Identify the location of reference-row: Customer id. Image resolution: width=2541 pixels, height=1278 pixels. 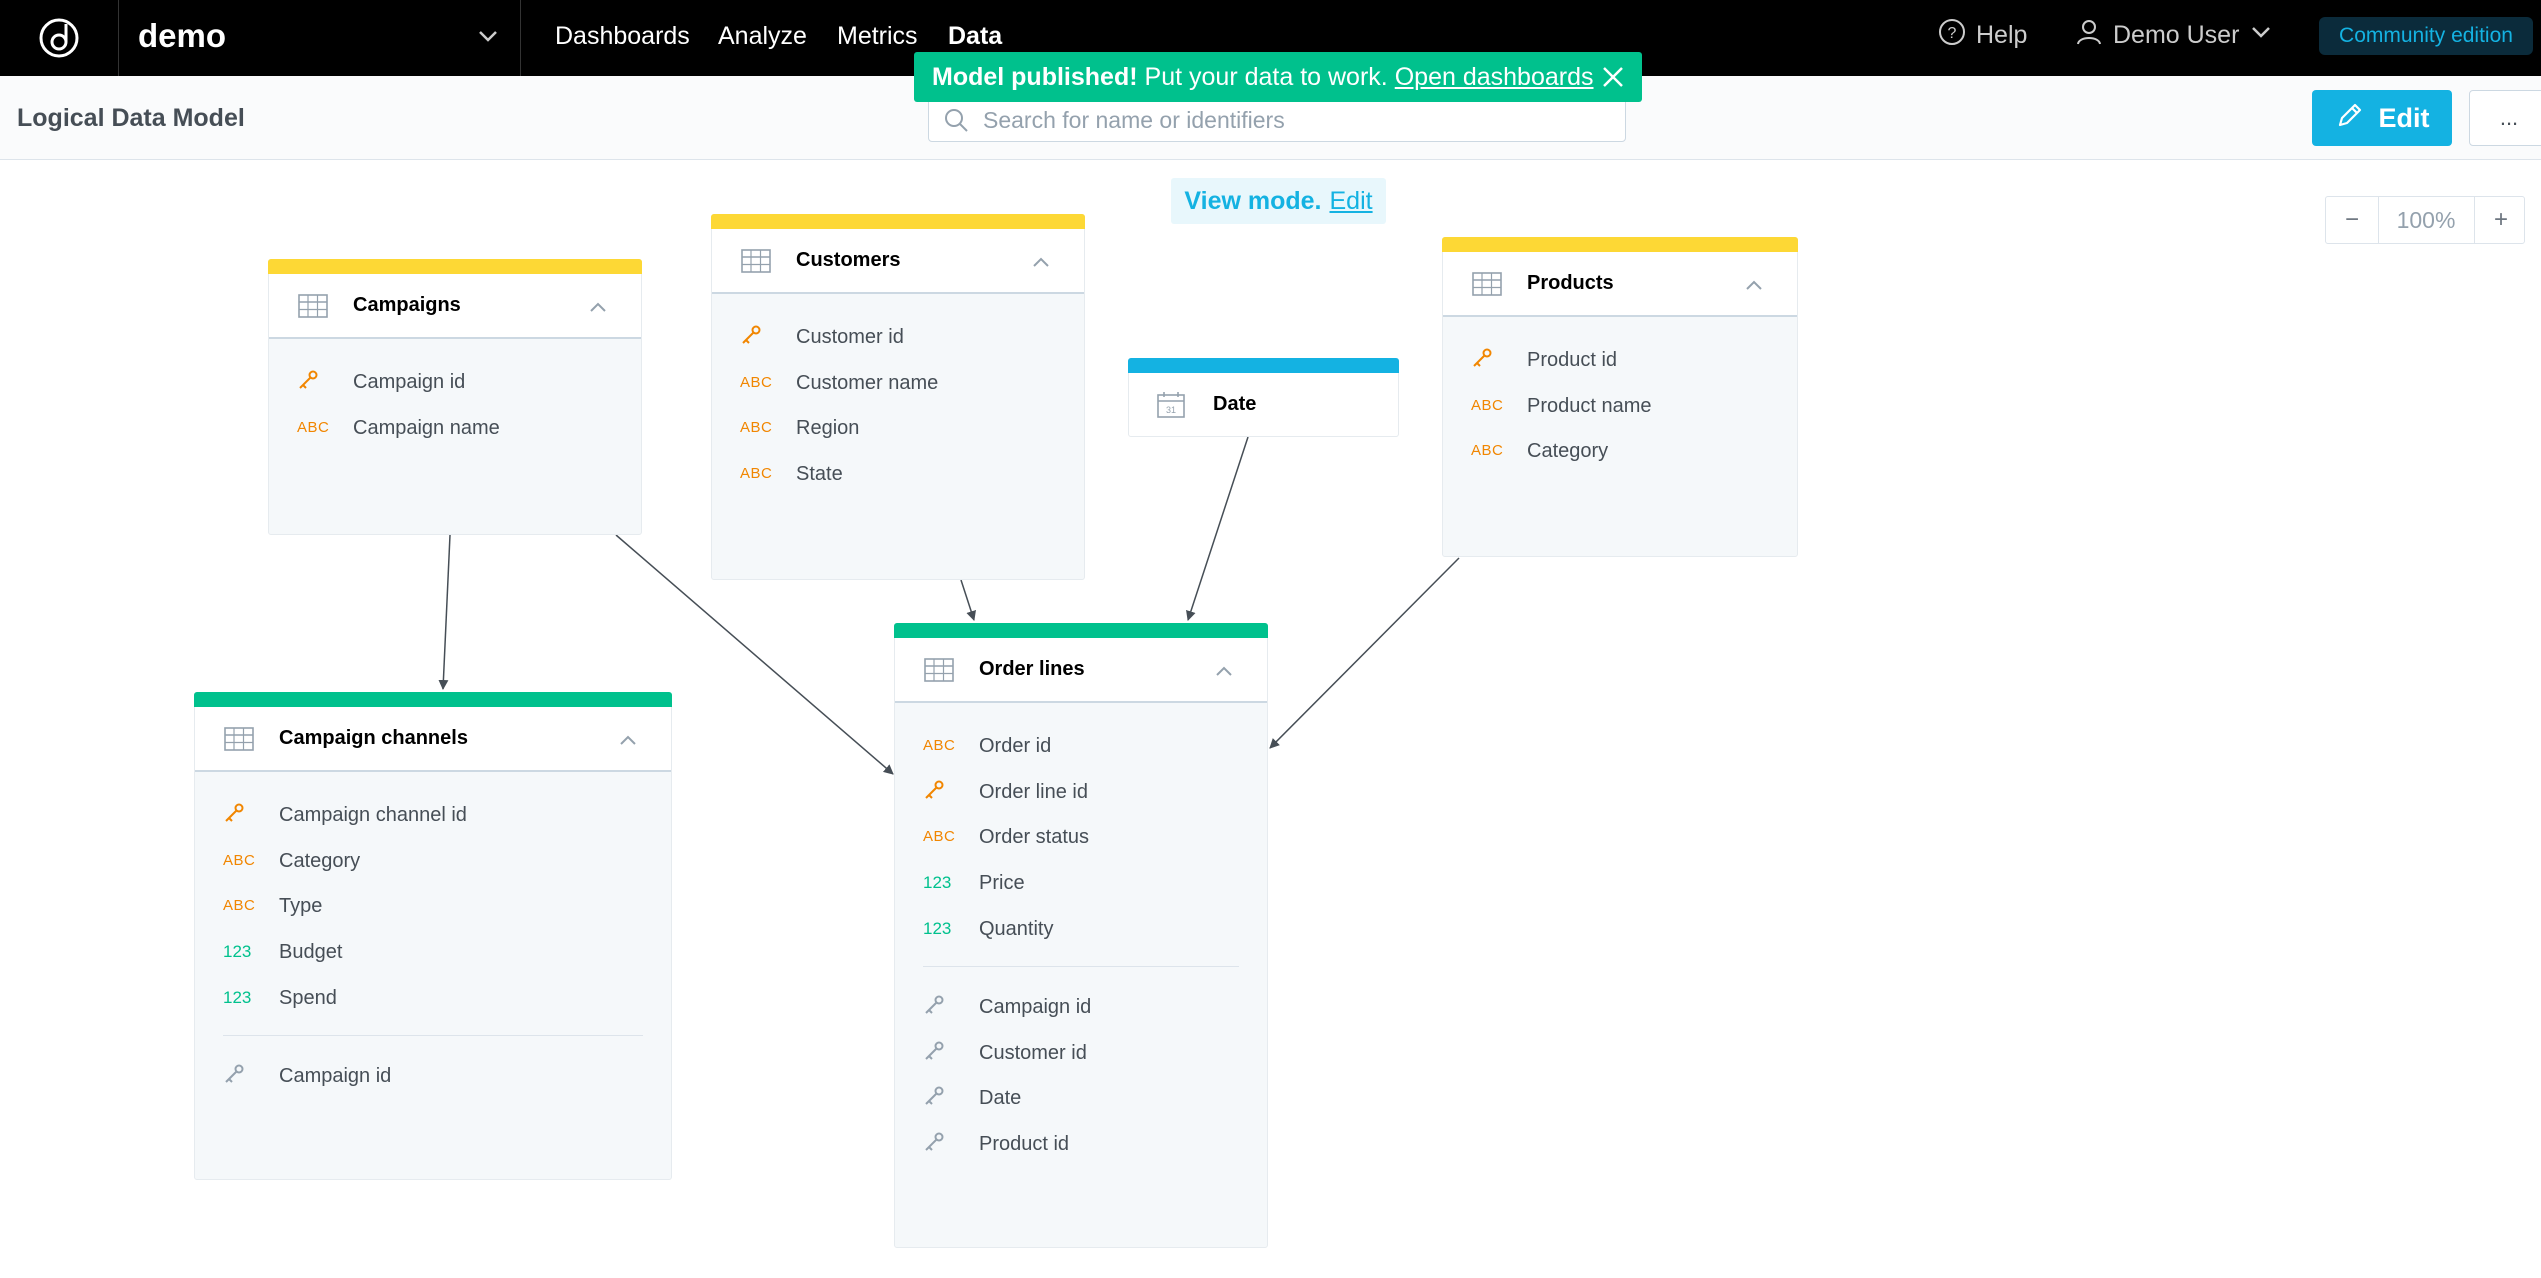
(1081, 1053).